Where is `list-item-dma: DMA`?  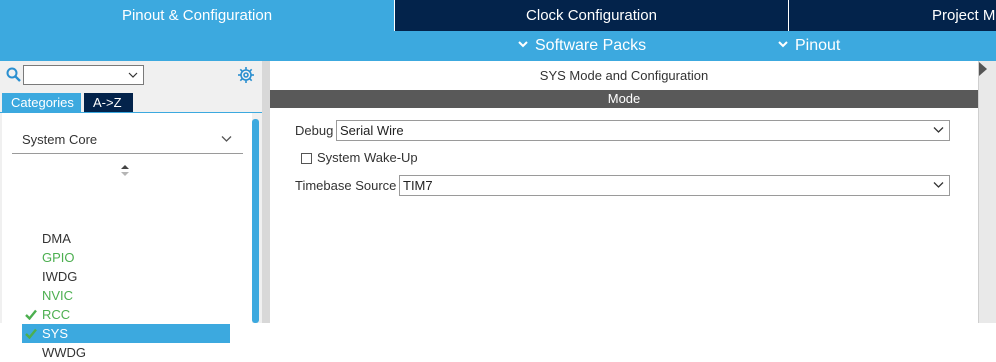 list-item-dma: DMA is located at coordinates (126, 238).